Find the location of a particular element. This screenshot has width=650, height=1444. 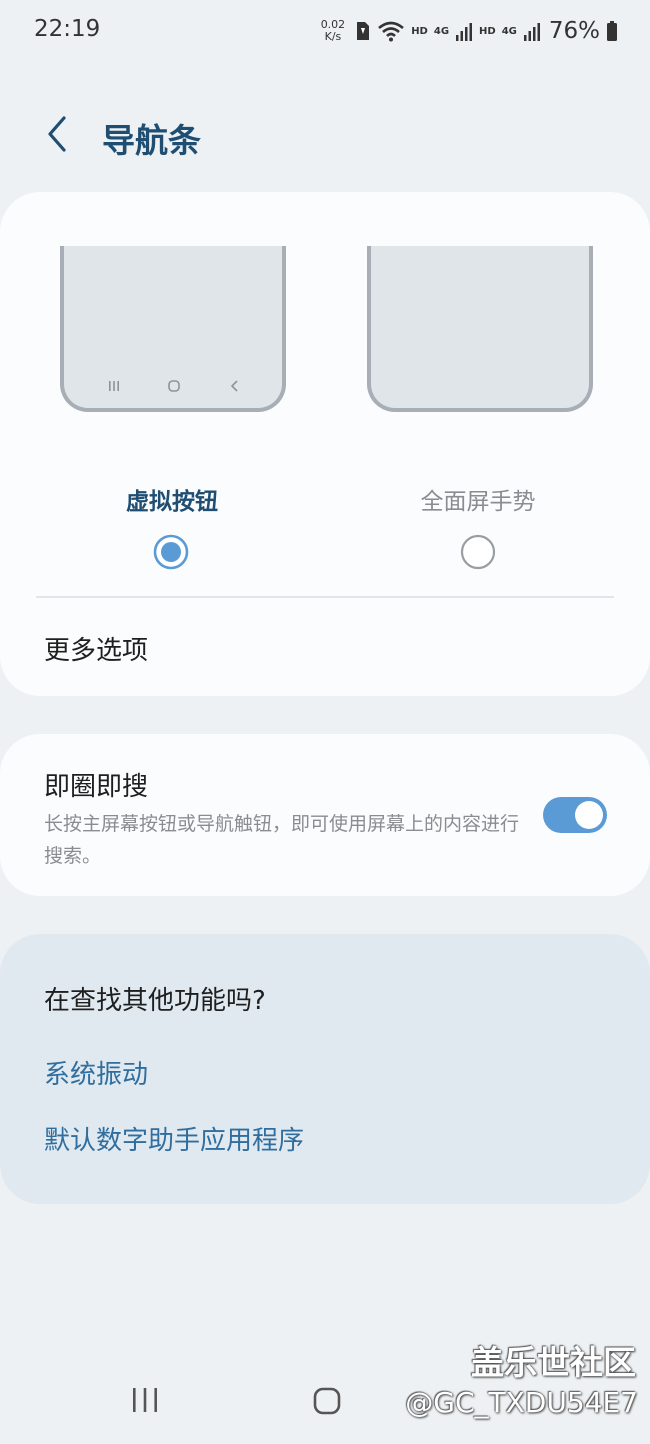

network-type-2: 4G is located at coordinates (509, 31).